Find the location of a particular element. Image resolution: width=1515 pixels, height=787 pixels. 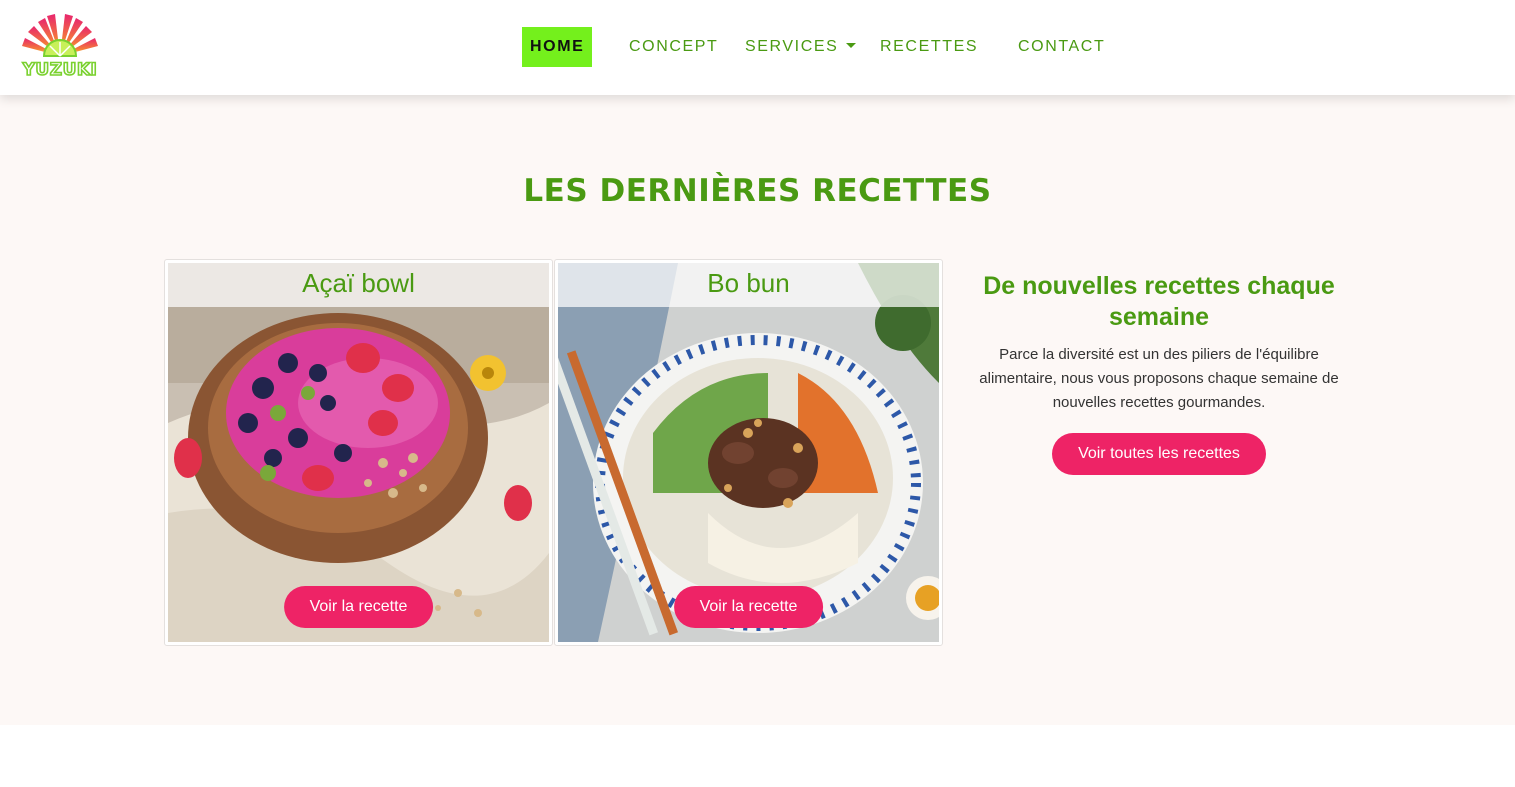

bo-bun-photo: Bo bun Voir la recette is located at coordinates (748, 452).